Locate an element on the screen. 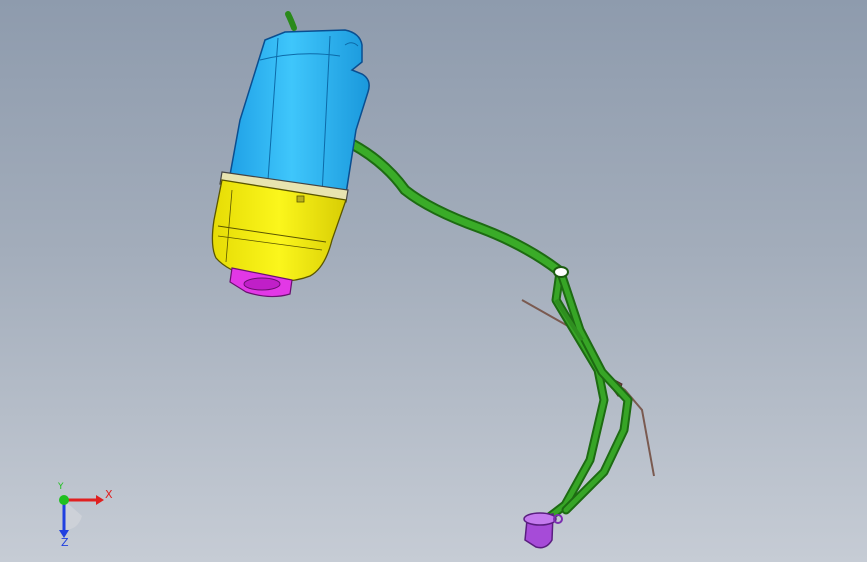 The image size is (867, 562). z-axis-label: Z is located at coordinates (65, 542).